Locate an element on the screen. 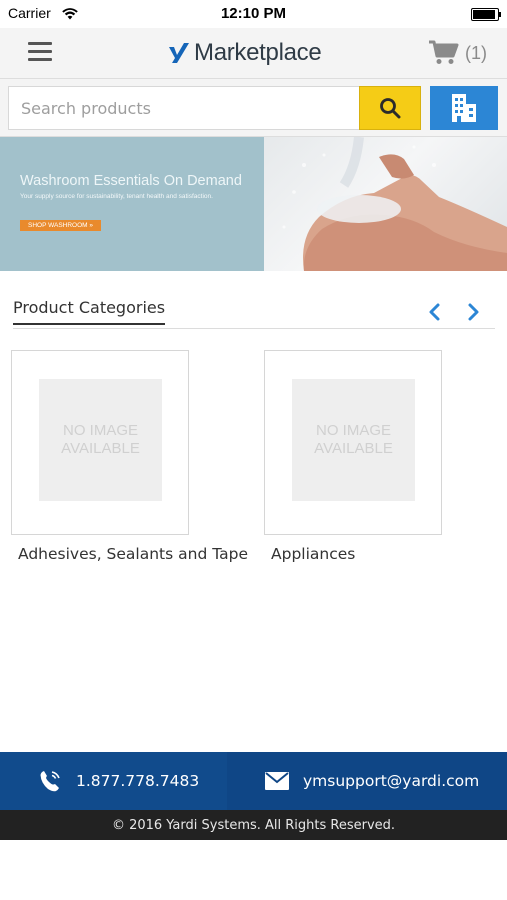 Image resolution: width=507 pixels, height=900 pixels. building-icon is located at coordinates (464, 108).